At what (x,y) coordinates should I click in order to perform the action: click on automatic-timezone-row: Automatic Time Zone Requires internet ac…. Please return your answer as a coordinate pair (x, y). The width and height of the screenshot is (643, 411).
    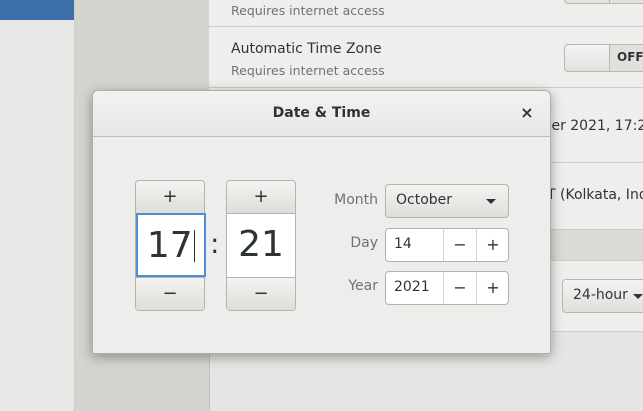
    Looking at the image, I should click on (426, 57).